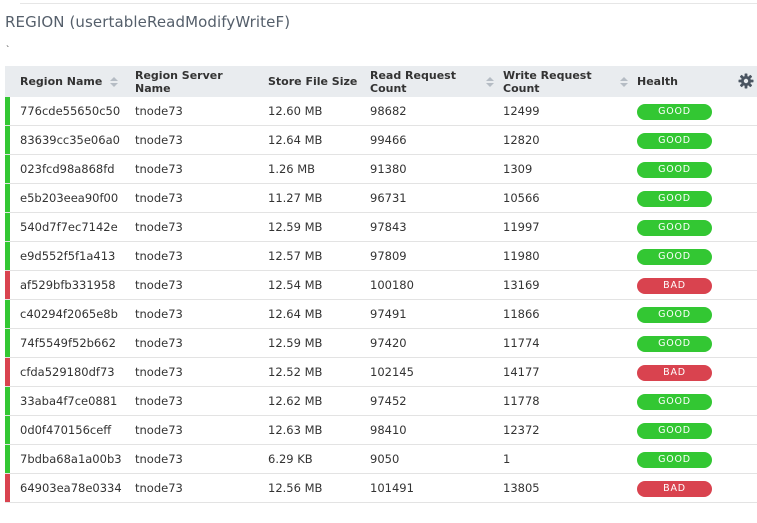 This screenshot has width=757, height=523. Describe the element at coordinates (746, 81) in the screenshot. I see `gear-icon` at that location.